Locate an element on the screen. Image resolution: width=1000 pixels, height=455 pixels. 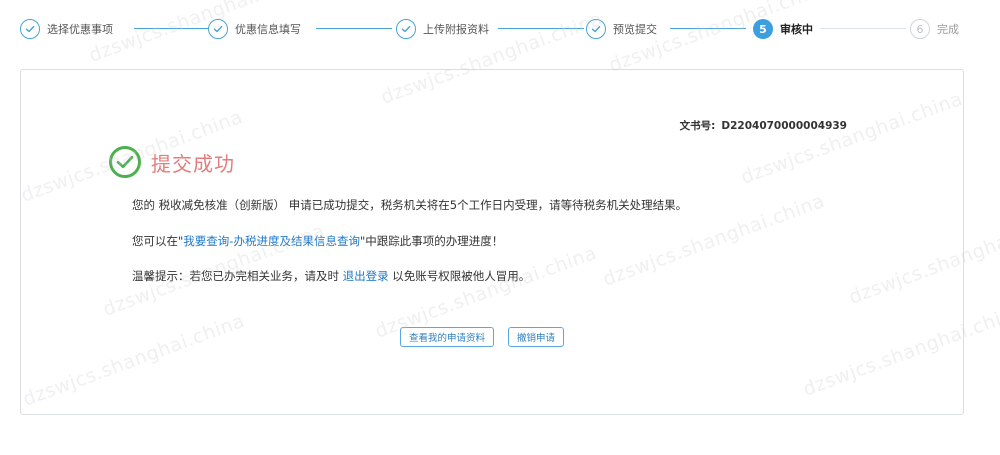
step-label: 优惠信息填写 is located at coordinates (268, 29).